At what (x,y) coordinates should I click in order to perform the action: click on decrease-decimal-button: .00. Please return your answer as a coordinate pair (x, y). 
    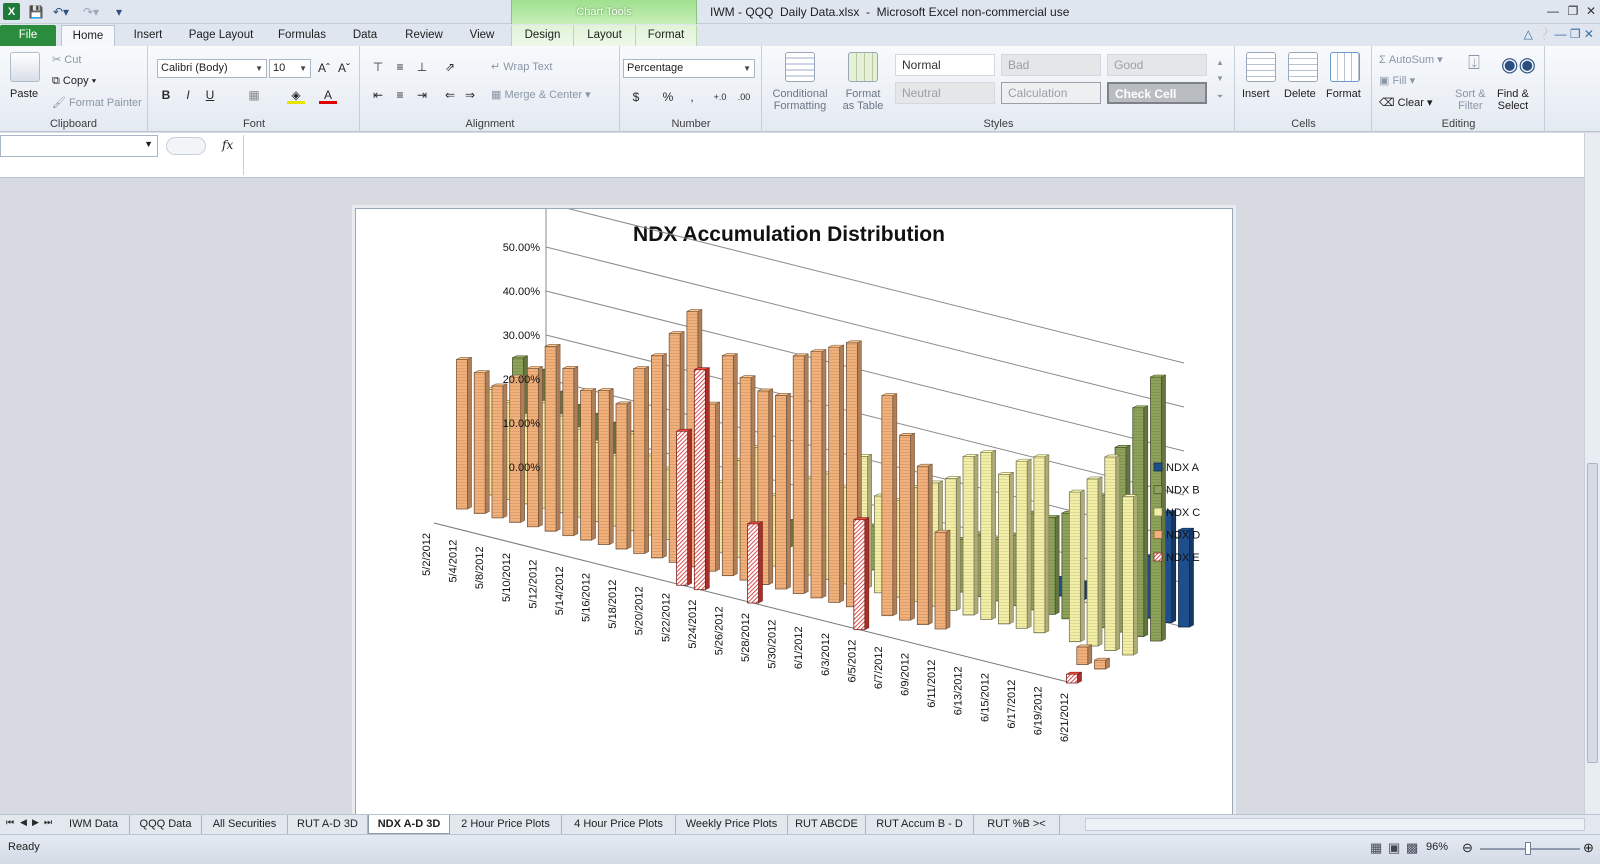
    Looking at the image, I should click on (744, 97).